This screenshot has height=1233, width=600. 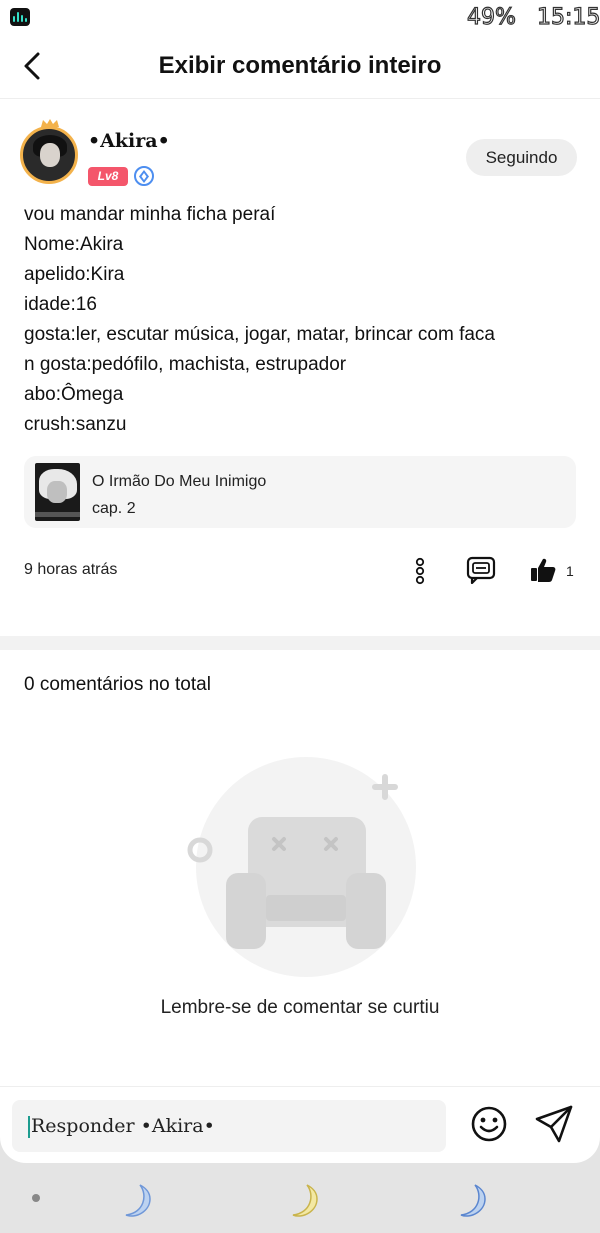 What do you see at coordinates (300, 643) in the screenshot?
I see `section-divider` at bounding box center [300, 643].